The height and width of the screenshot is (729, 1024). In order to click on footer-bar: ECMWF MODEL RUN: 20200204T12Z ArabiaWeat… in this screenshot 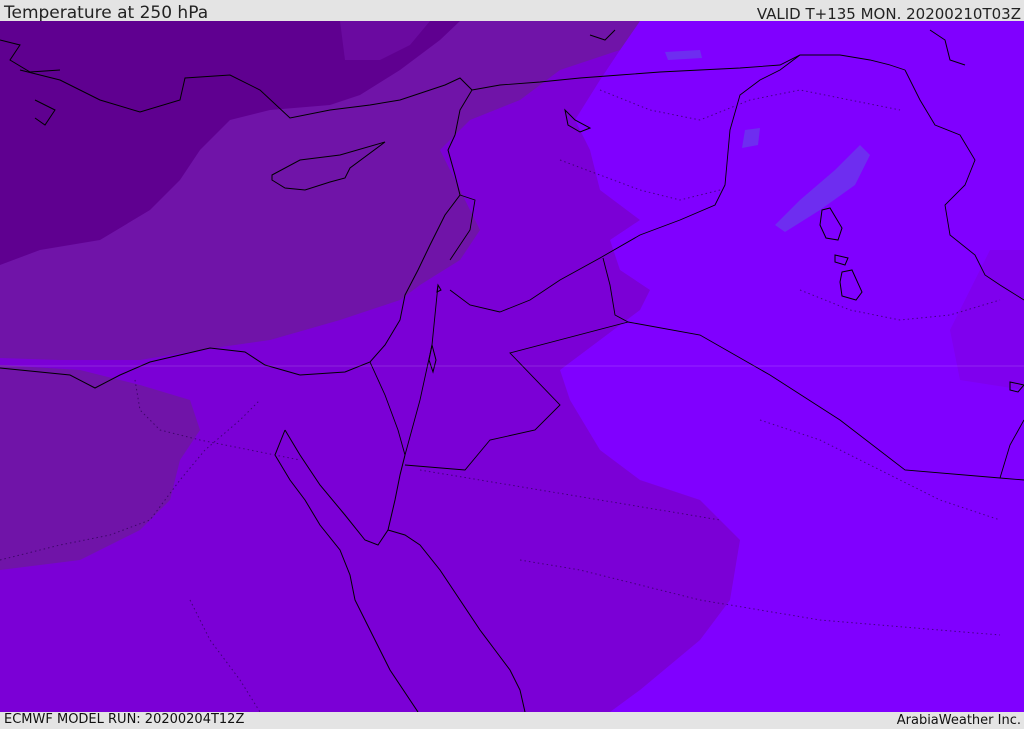, I will do `click(512, 720)`.